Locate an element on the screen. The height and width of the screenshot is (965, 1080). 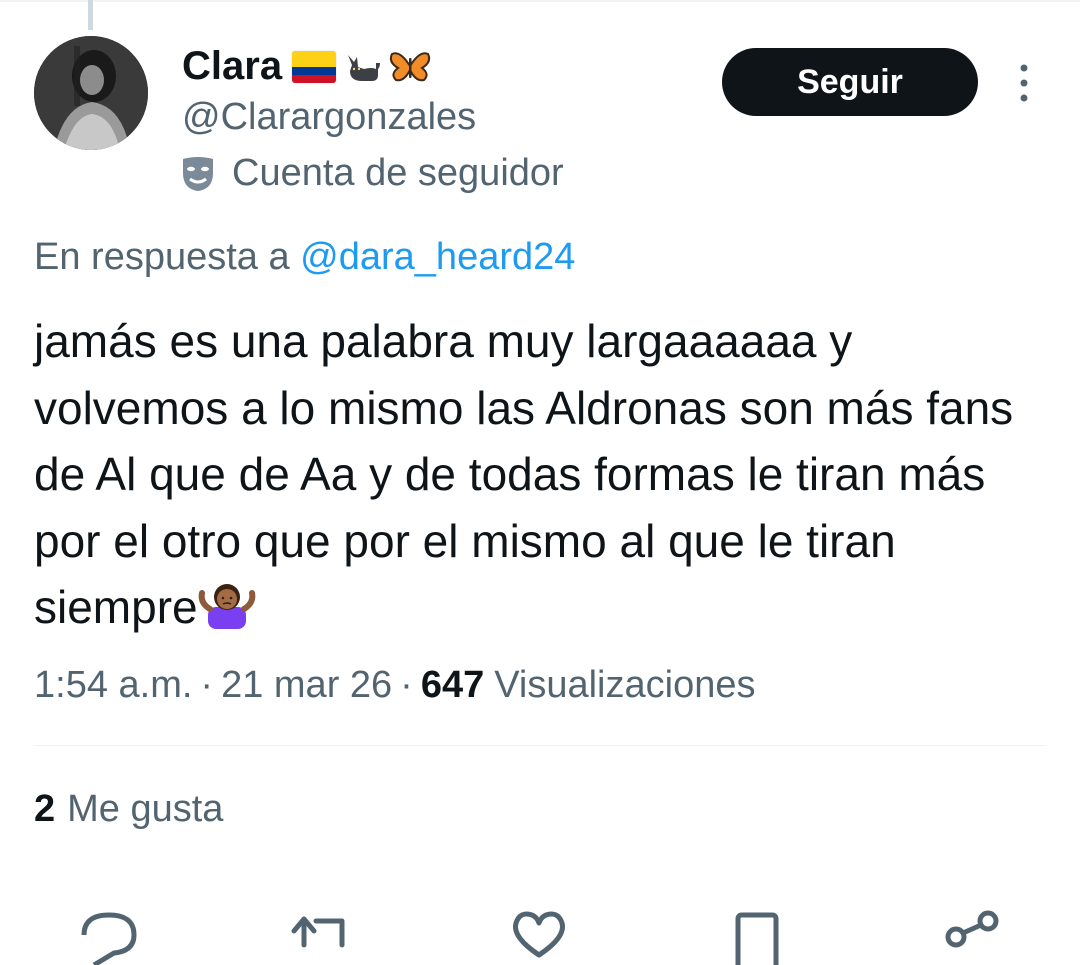
thread-connector-line is located at coordinates (90, 15).